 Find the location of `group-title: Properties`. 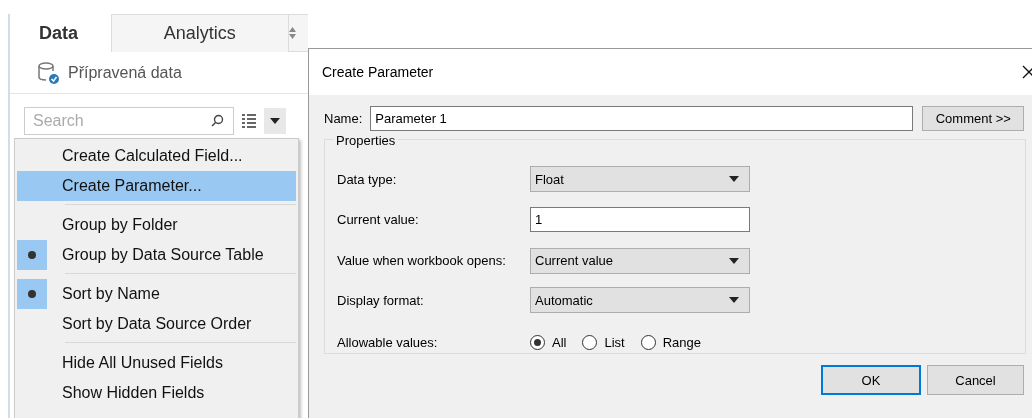

group-title: Properties is located at coordinates (366, 140).